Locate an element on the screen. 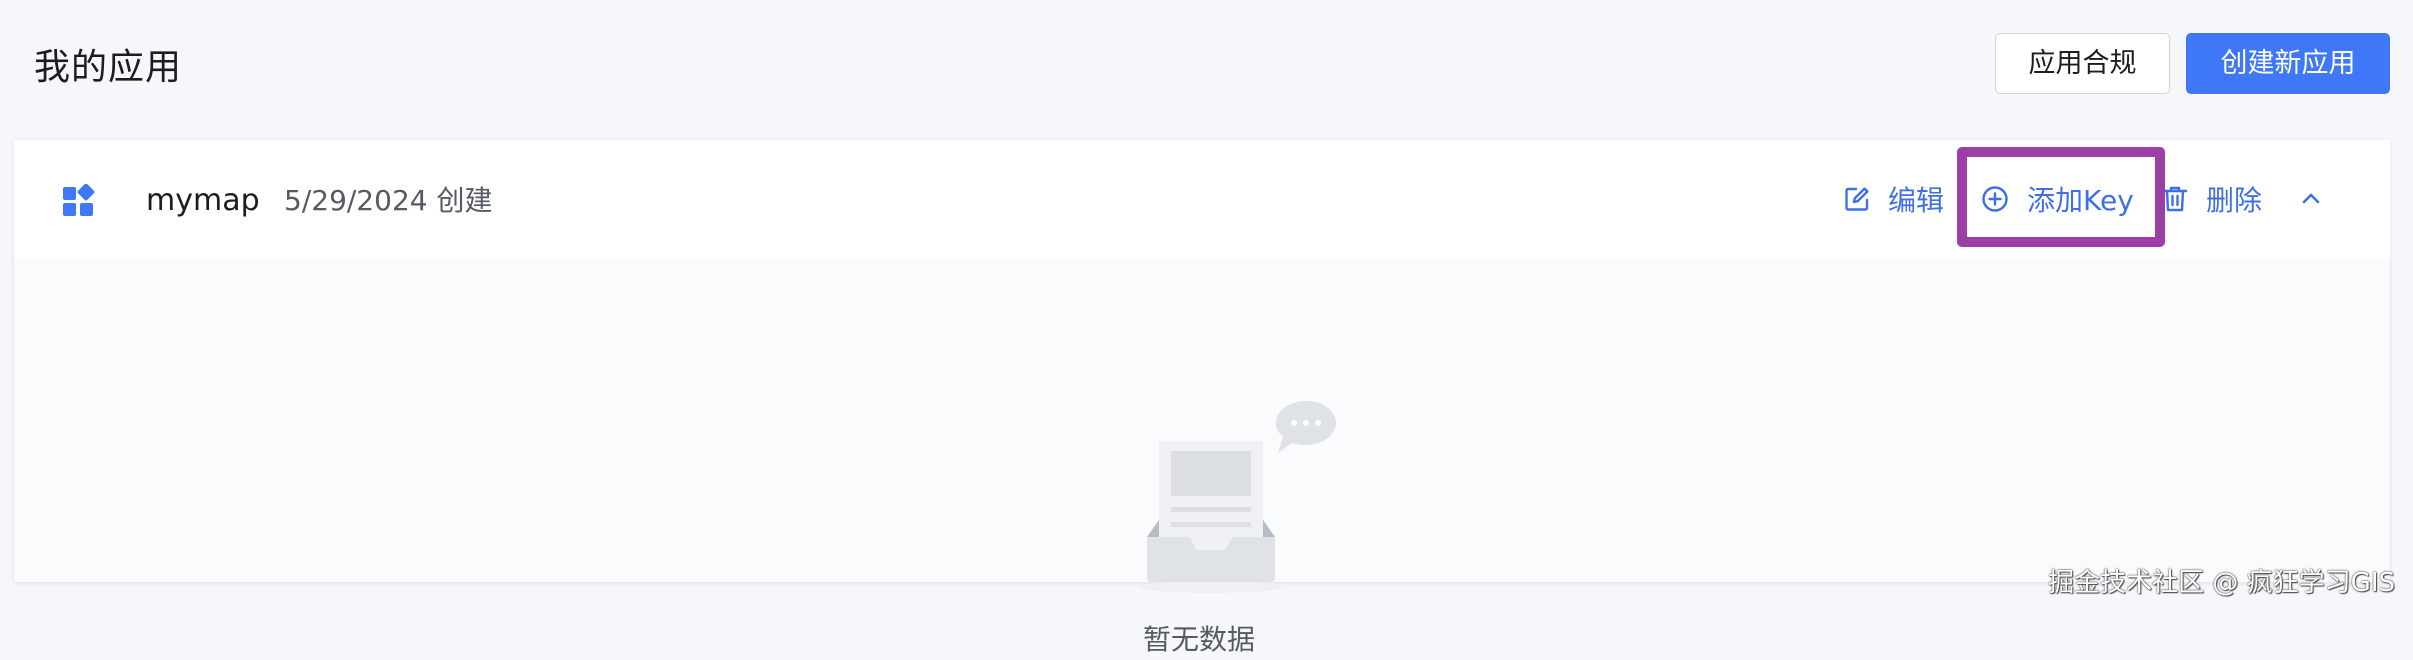 Image resolution: width=2413 pixels, height=660 pixels. empty-inbox-illustration is located at coordinates (1237, 497).